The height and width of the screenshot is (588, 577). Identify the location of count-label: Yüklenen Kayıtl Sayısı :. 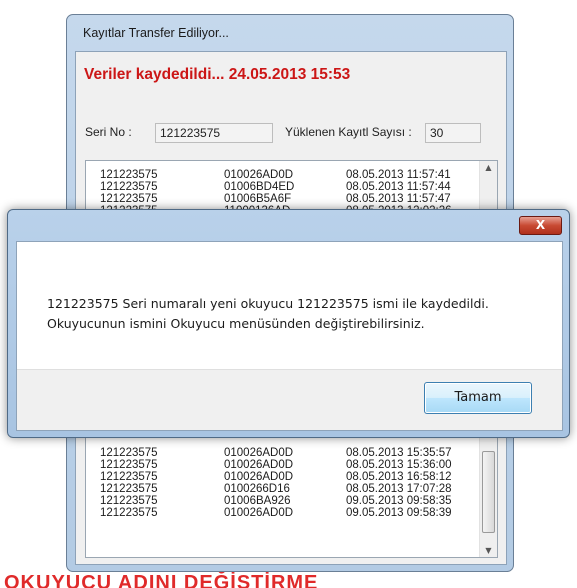
(348, 132).